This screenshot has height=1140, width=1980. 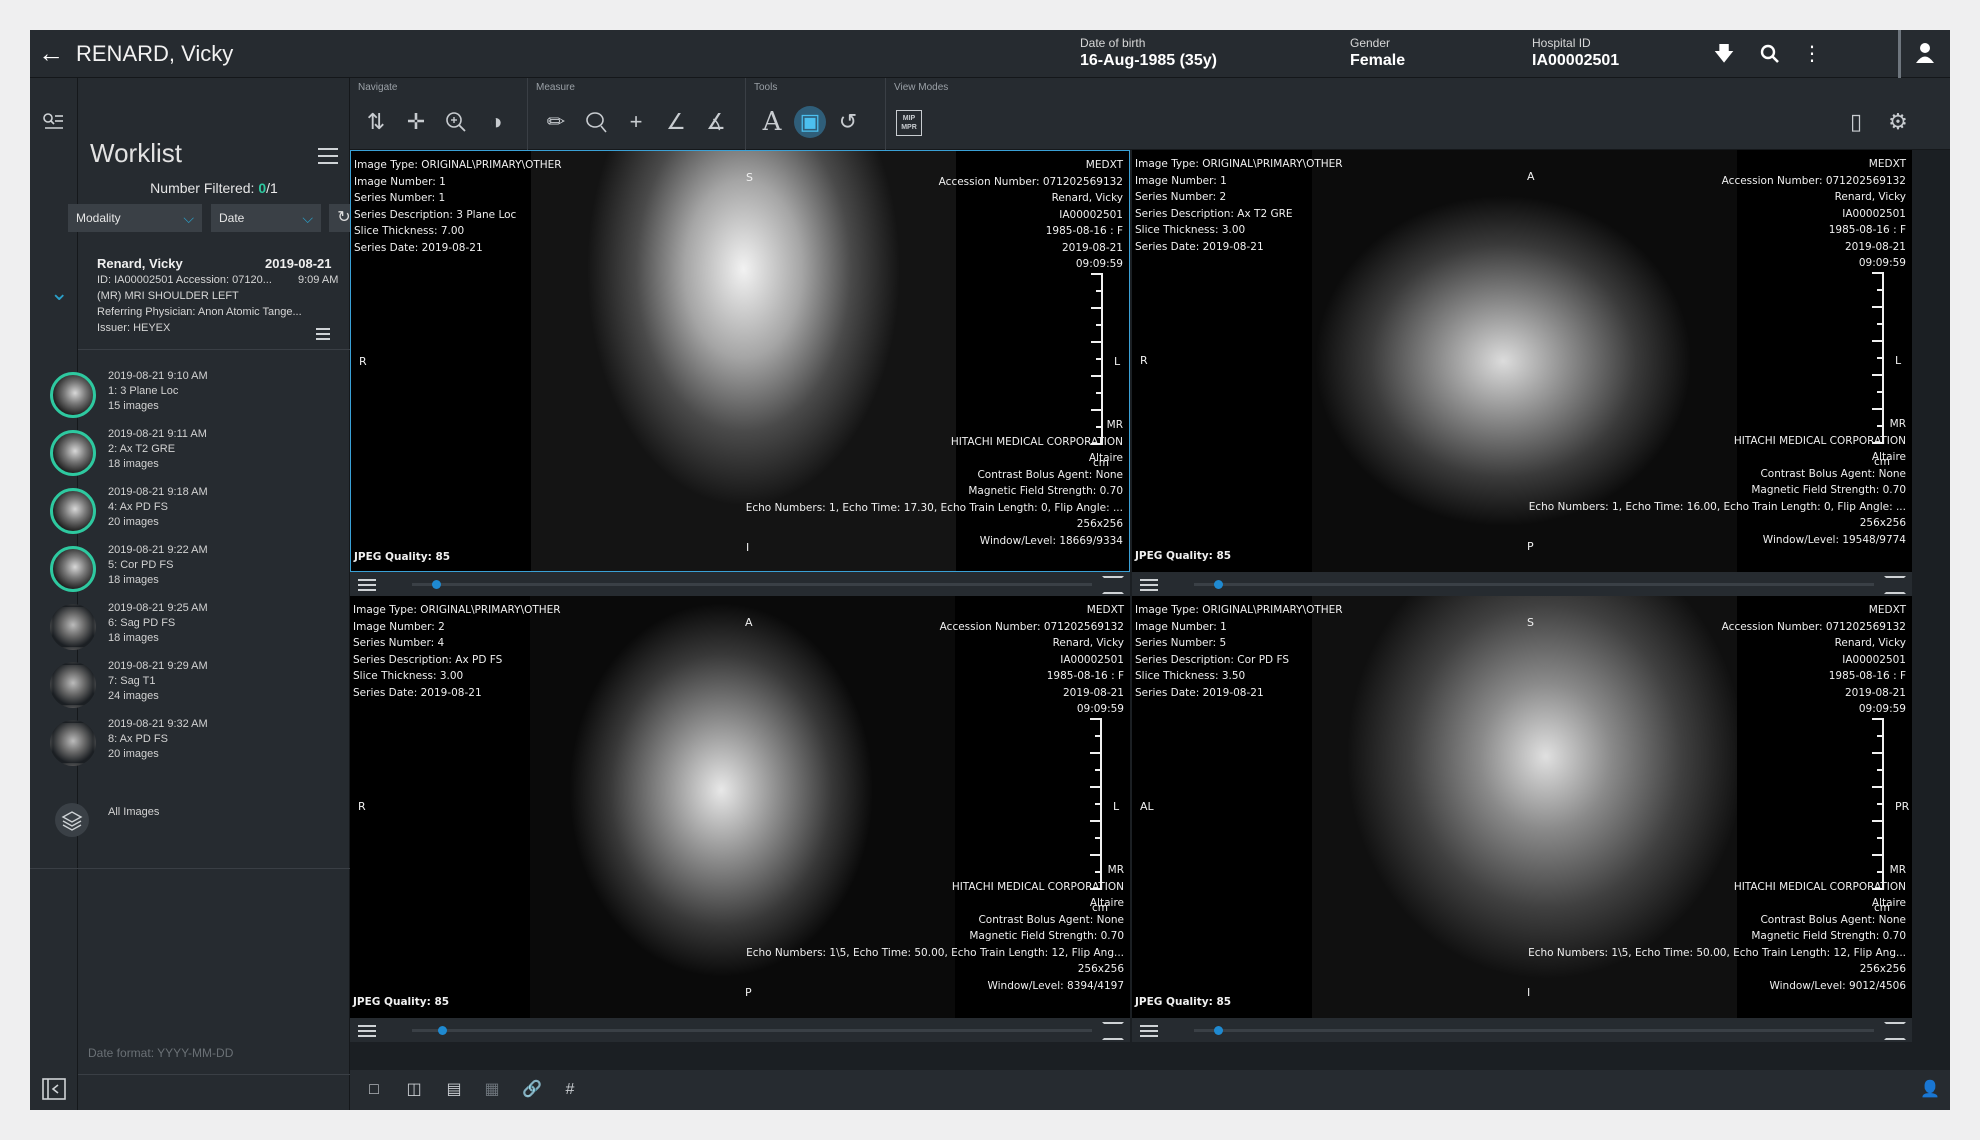 What do you see at coordinates (1930, 1090) in the screenshot?
I see `add-user-icon: 👤` at bounding box center [1930, 1090].